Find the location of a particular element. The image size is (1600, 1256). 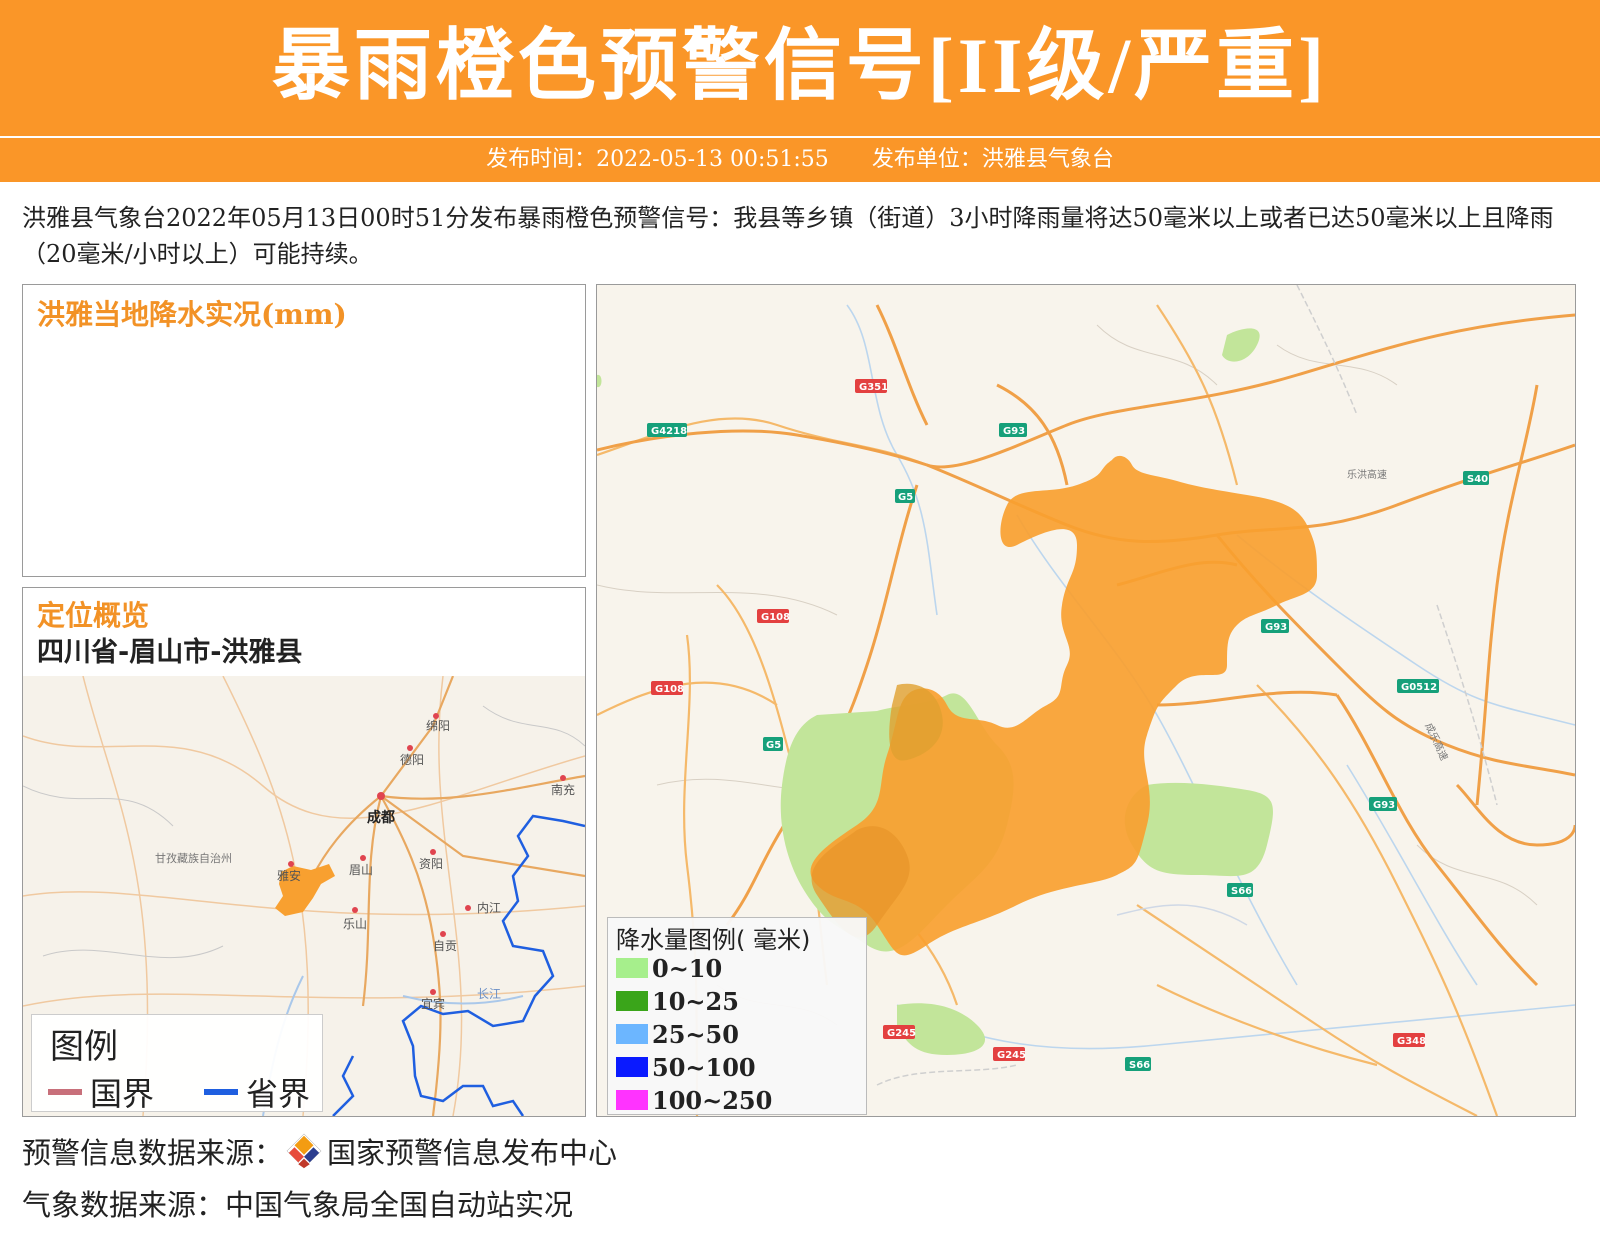

precip-legend-item: 100~250 is located at coordinates (694, 1100).